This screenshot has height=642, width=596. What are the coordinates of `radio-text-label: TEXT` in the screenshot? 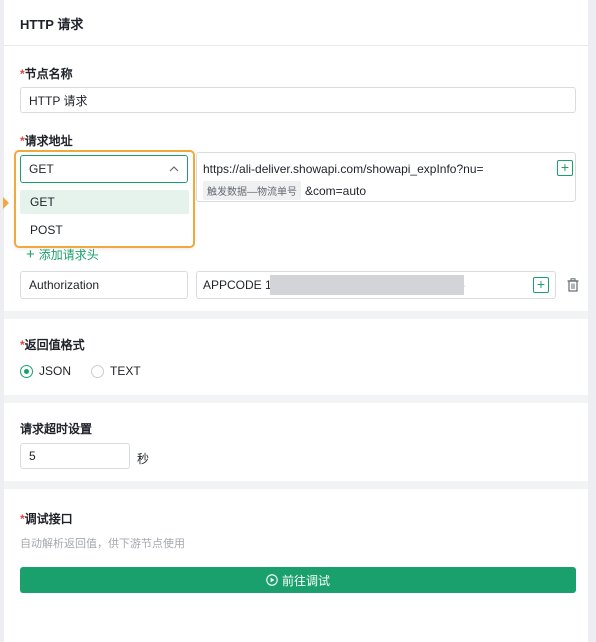 It's located at (125, 371).